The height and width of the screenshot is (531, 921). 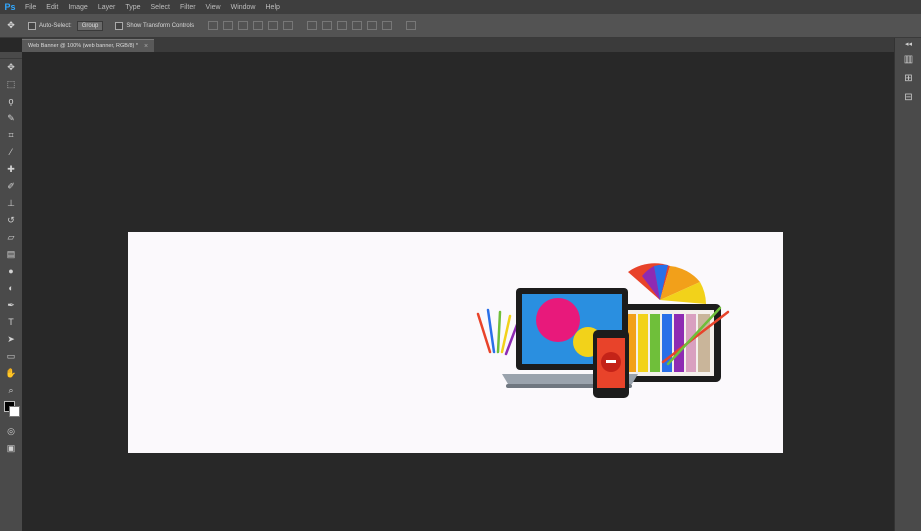 What do you see at coordinates (11, 373) in the screenshot?
I see `hand-tool-icon: ✋` at bounding box center [11, 373].